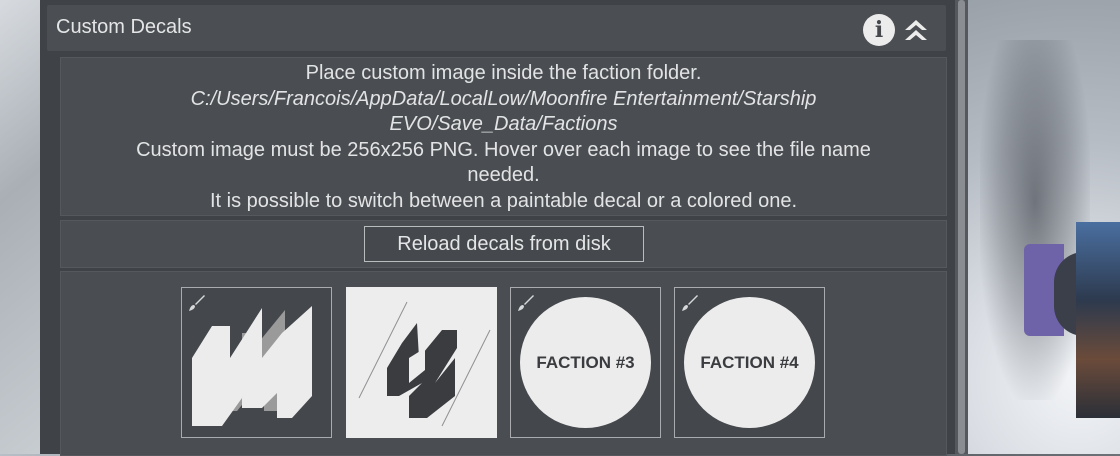 The image size is (1120, 456). I want to click on scrollbar-thumb, so click(961, 227).